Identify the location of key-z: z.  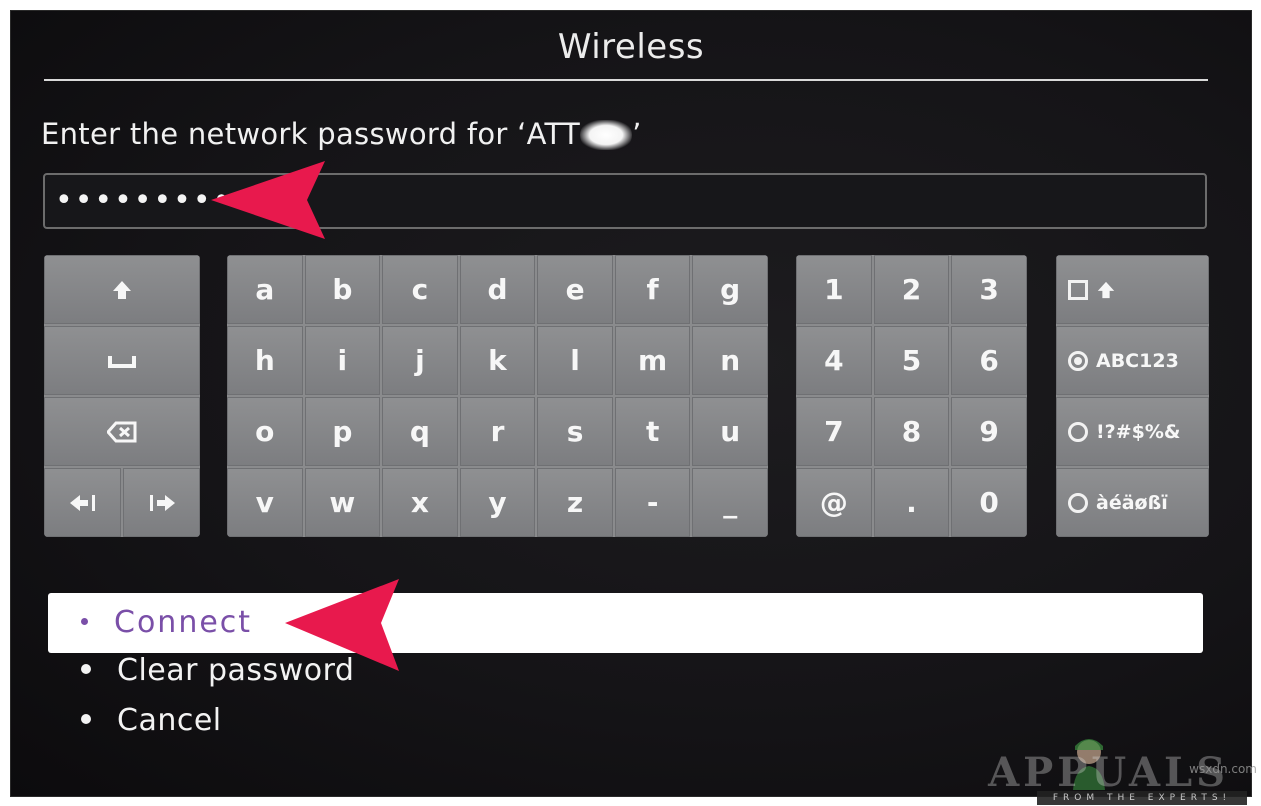
(575, 502).